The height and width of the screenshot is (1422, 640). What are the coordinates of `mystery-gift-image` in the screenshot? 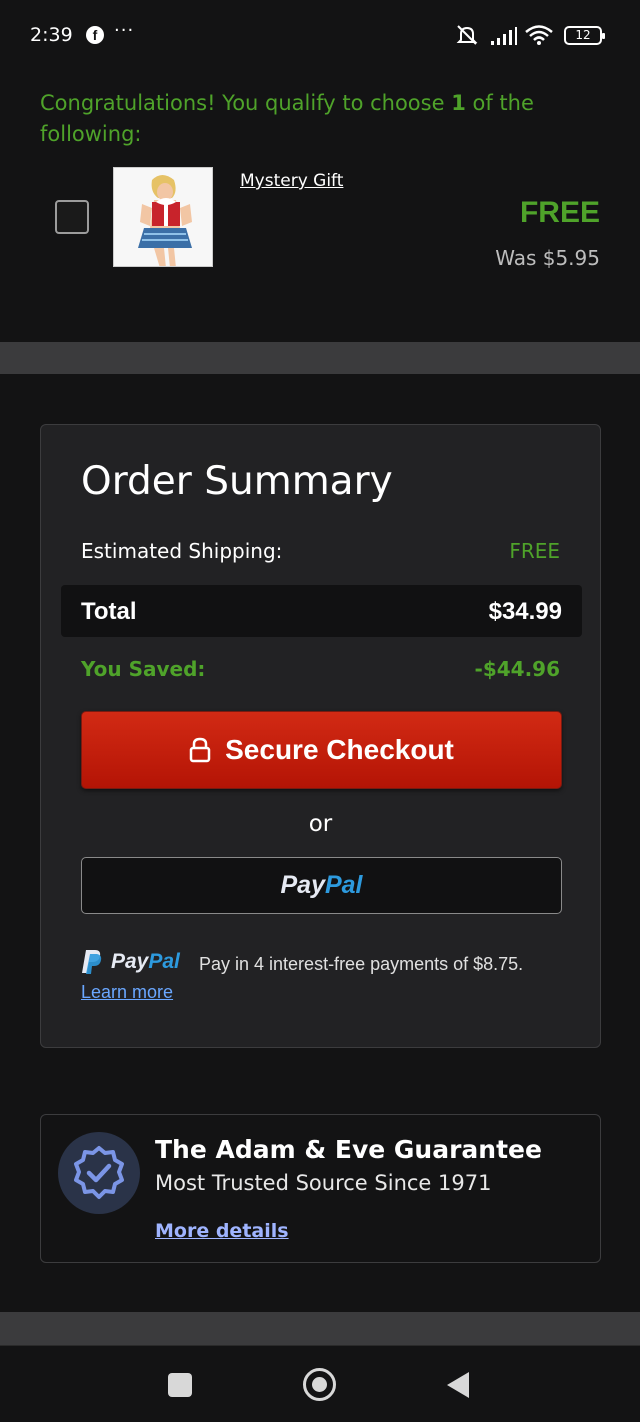 It's located at (163, 217).